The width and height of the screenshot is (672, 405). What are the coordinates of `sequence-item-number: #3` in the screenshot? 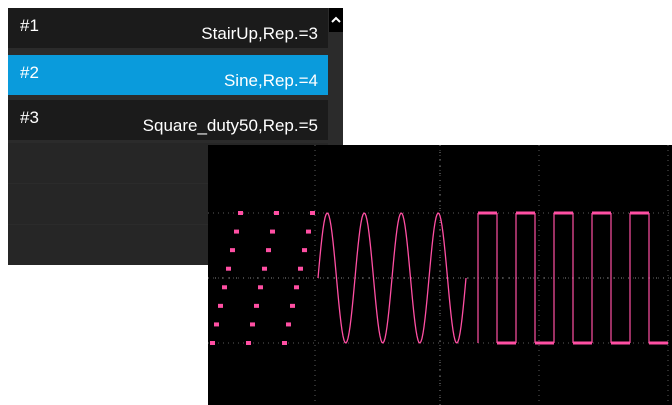 It's located at (29, 117).